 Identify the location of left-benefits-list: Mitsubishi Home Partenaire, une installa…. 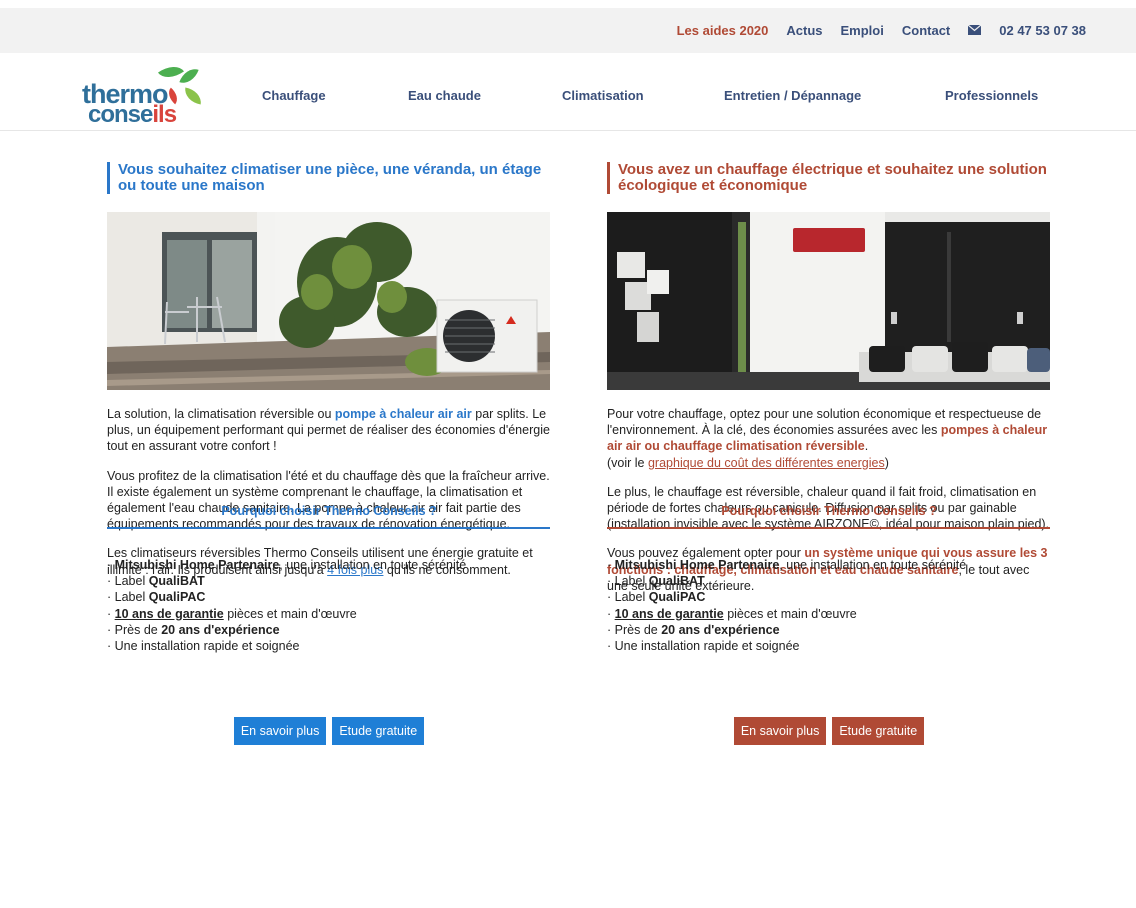
(329, 605).